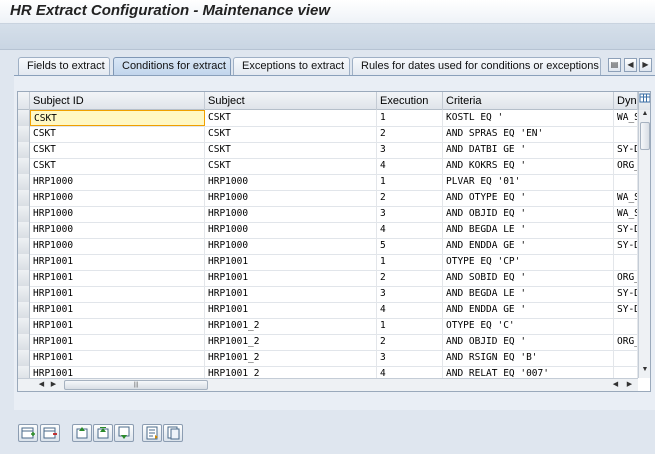  What do you see at coordinates (630, 65) in the screenshot?
I see `tab-scroll-left-icon: ◀` at bounding box center [630, 65].